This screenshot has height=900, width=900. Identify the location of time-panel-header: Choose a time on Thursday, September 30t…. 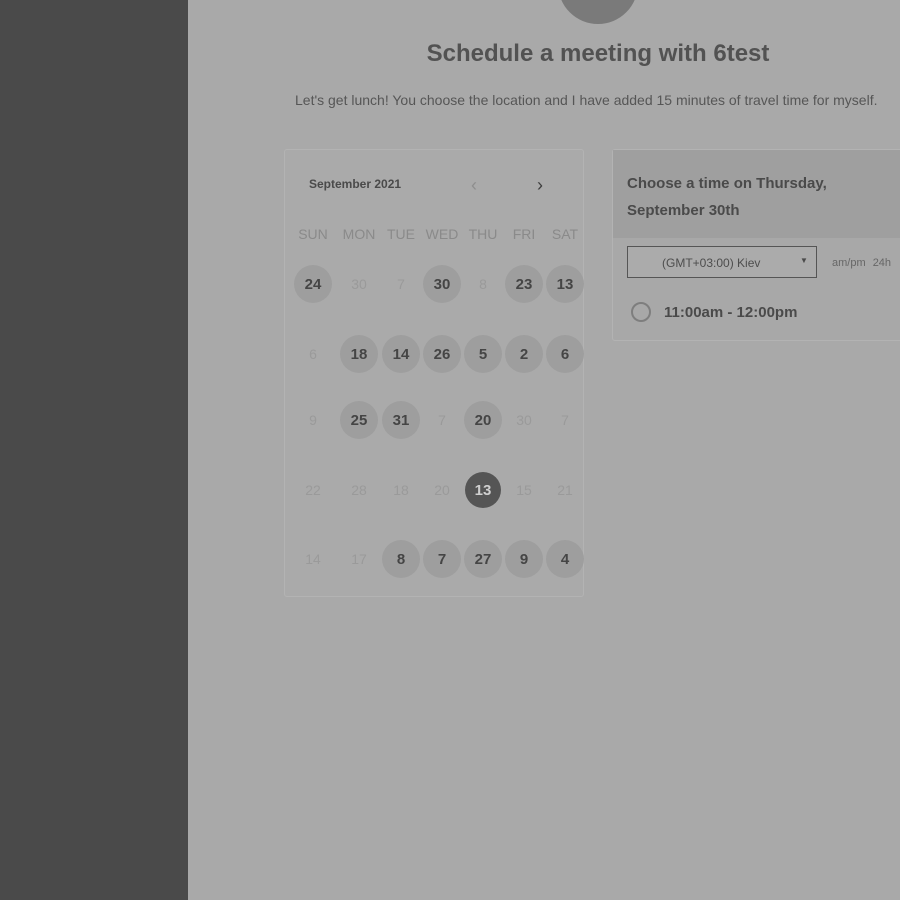
(756, 194).